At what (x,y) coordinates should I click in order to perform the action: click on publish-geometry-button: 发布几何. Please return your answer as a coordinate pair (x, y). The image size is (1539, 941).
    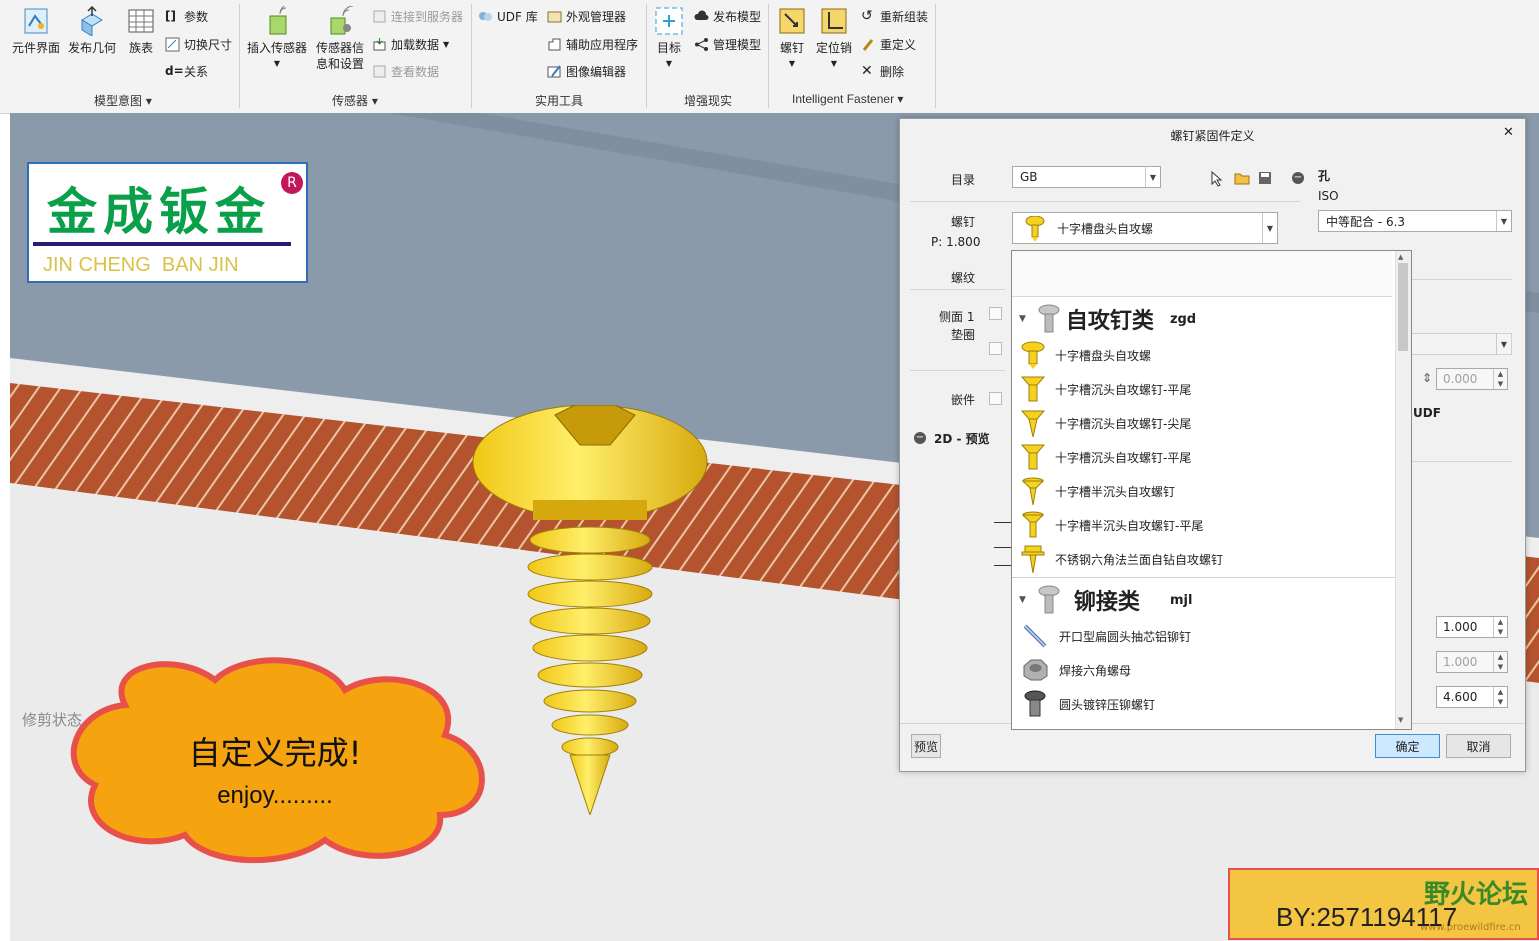
    Looking at the image, I should click on (92, 31).